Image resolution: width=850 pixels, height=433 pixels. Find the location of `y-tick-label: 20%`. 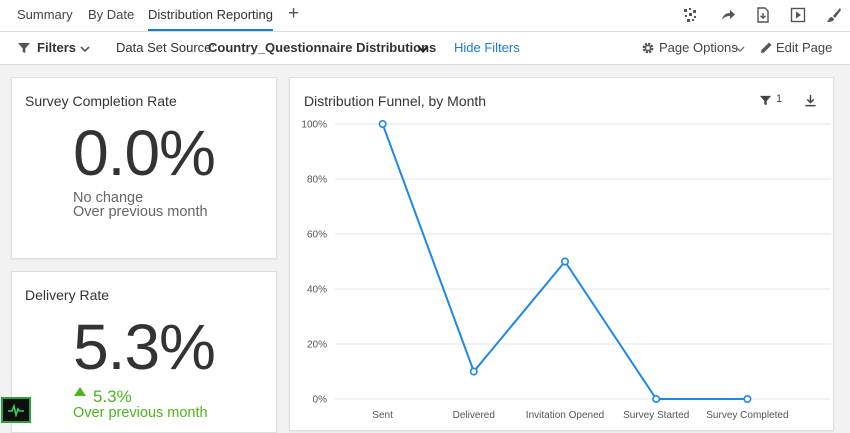

y-tick-label: 20% is located at coordinates (317, 345).